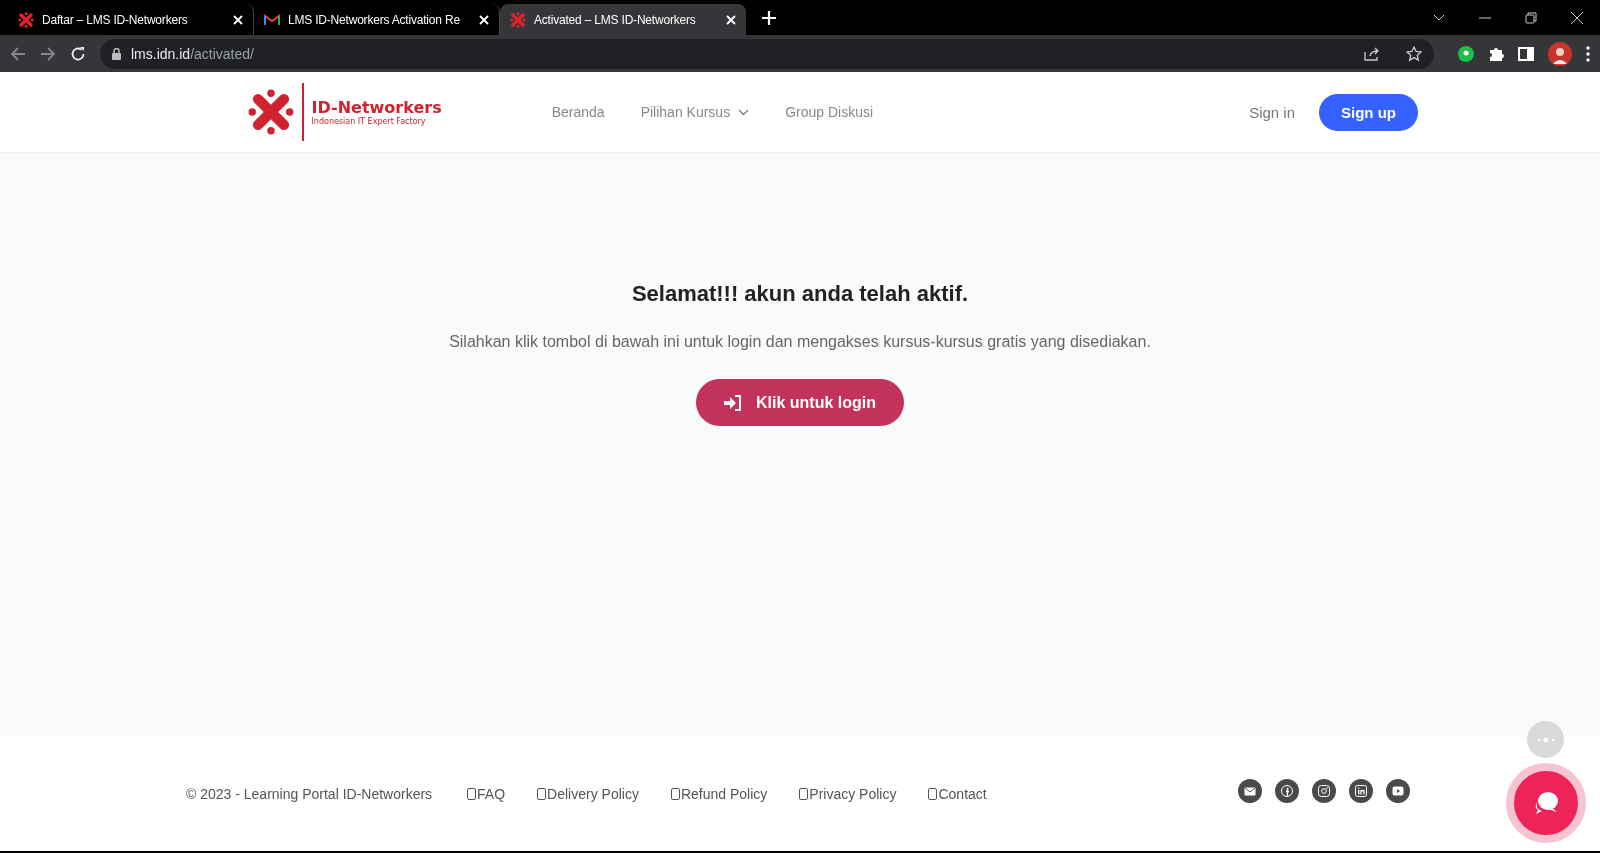 This screenshot has width=1600, height=853. I want to click on youtube-icon, so click(1398, 791).